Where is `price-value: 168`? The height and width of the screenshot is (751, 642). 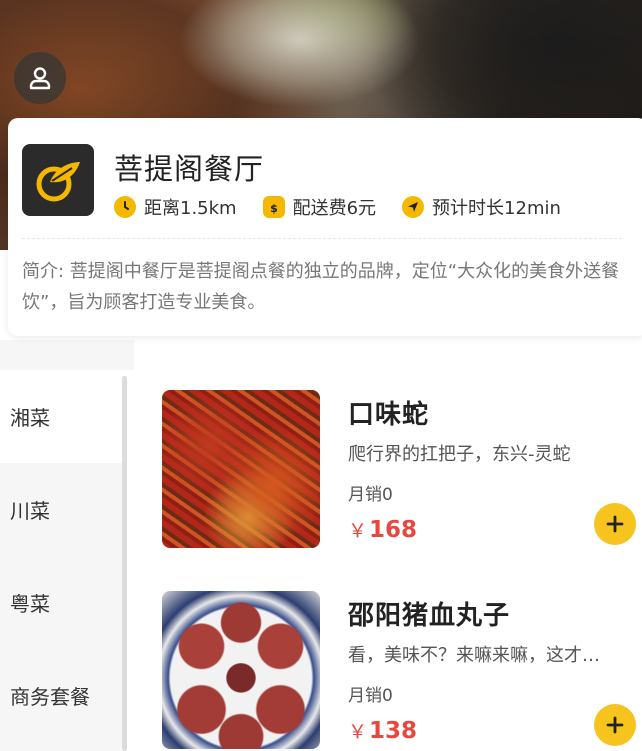 price-value: 168 is located at coordinates (393, 530).